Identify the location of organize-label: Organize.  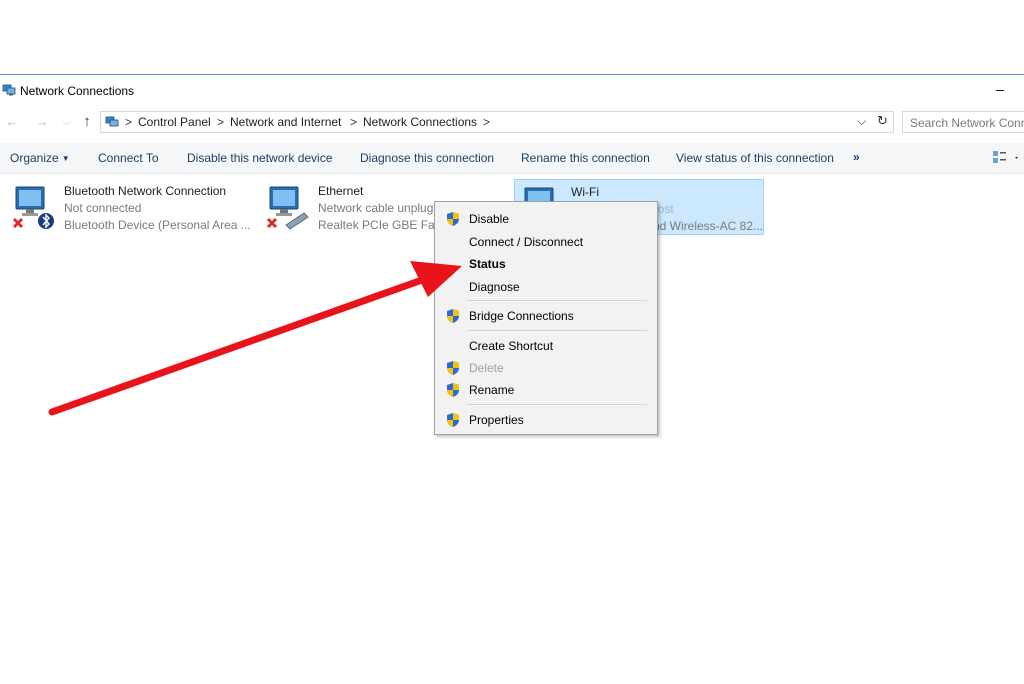
(34, 158).